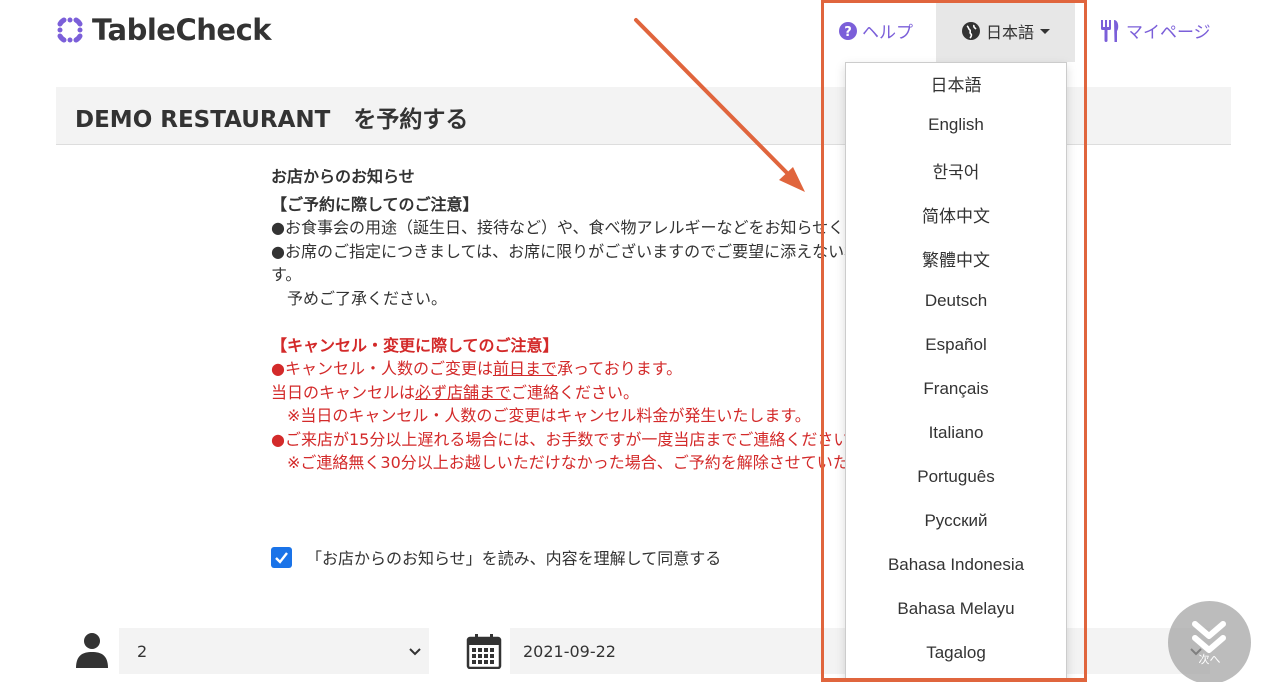 This screenshot has width=1283, height=682. What do you see at coordinates (359, 298) in the screenshot?
I see `notice-line: 予めご了承ください。` at bounding box center [359, 298].